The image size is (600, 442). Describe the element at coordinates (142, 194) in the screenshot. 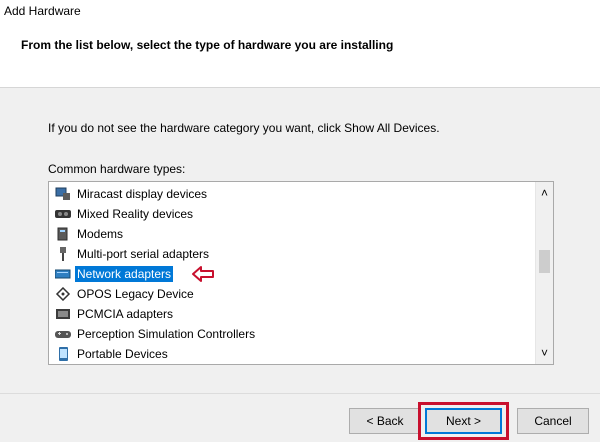

I see `list-item-label: Miracast display devices` at that location.